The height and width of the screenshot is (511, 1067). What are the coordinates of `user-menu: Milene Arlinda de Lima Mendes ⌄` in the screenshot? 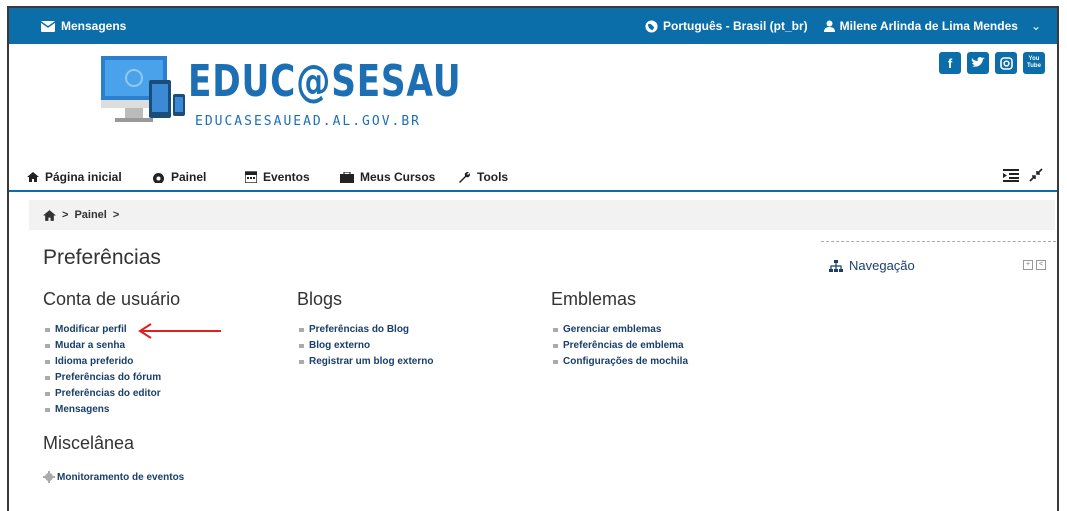 It's located at (932, 26).